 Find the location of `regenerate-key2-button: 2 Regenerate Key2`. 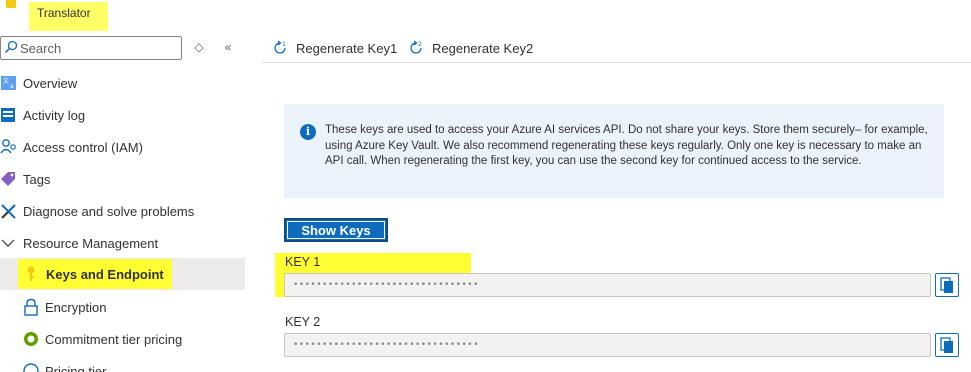

regenerate-key2-button: 2 Regenerate Key2 is located at coordinates (470, 48).